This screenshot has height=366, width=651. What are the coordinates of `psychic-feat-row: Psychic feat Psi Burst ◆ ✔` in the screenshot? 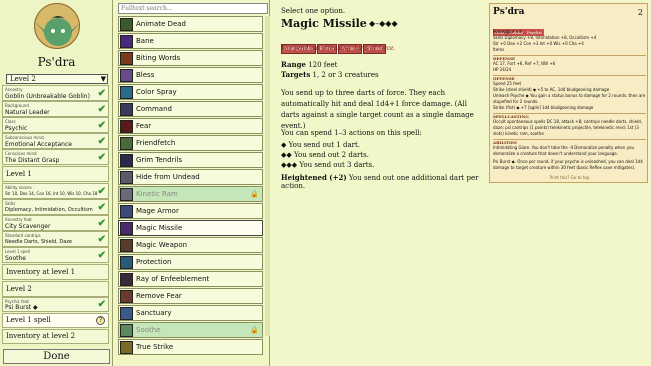 It's located at (55, 304).